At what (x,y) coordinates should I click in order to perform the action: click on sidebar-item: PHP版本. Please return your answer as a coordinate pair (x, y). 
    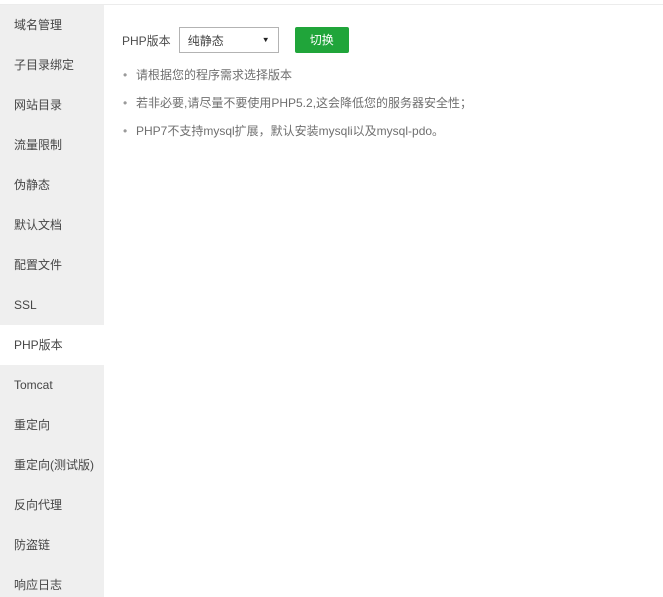
    Looking at the image, I should click on (52, 345).